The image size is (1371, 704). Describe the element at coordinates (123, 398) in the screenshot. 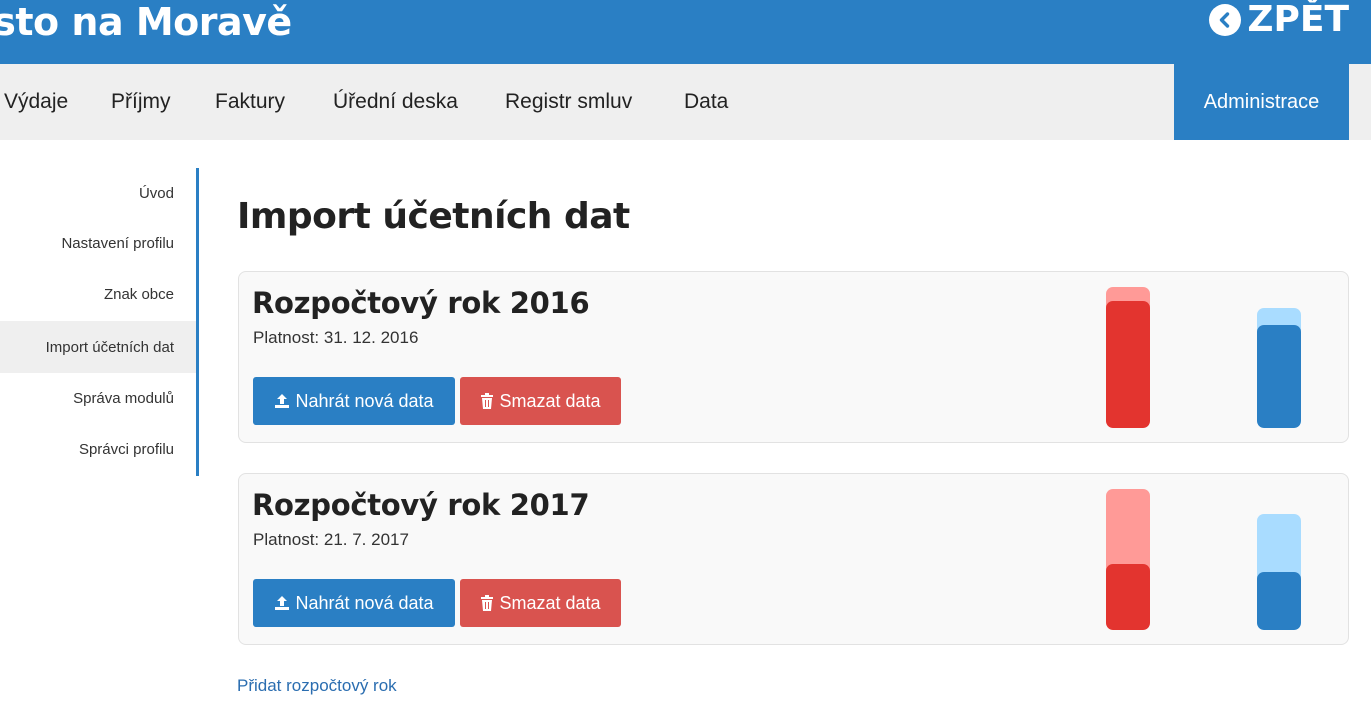

I see `sidebar-item-sprava-modulu: Správa modulů` at that location.